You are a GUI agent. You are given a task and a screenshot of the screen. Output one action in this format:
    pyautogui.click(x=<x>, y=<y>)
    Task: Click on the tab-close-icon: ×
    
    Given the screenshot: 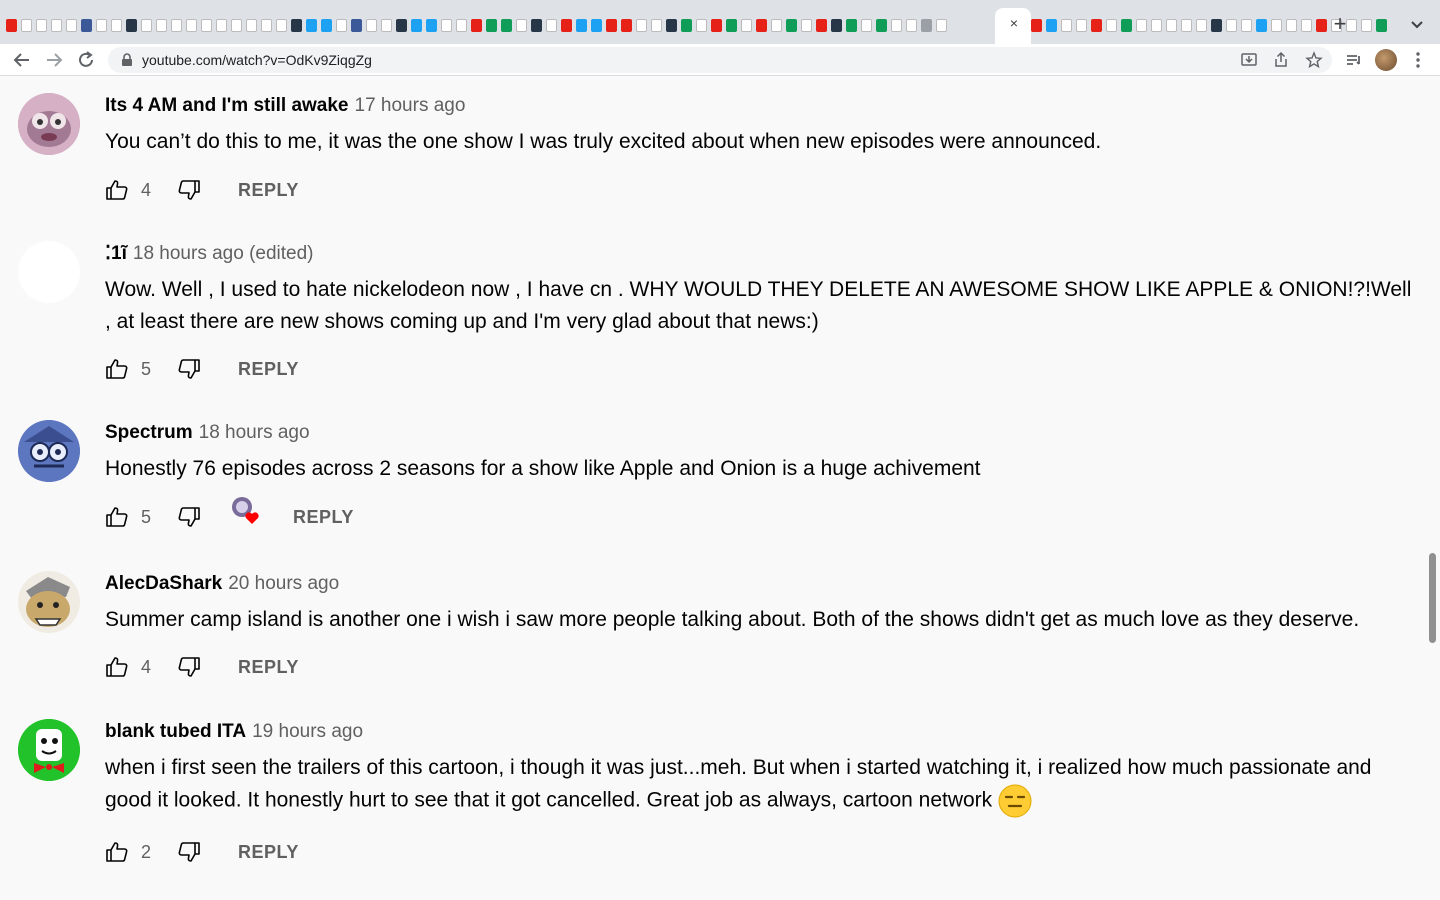 What is the action you would take?
    pyautogui.click(x=1014, y=23)
    